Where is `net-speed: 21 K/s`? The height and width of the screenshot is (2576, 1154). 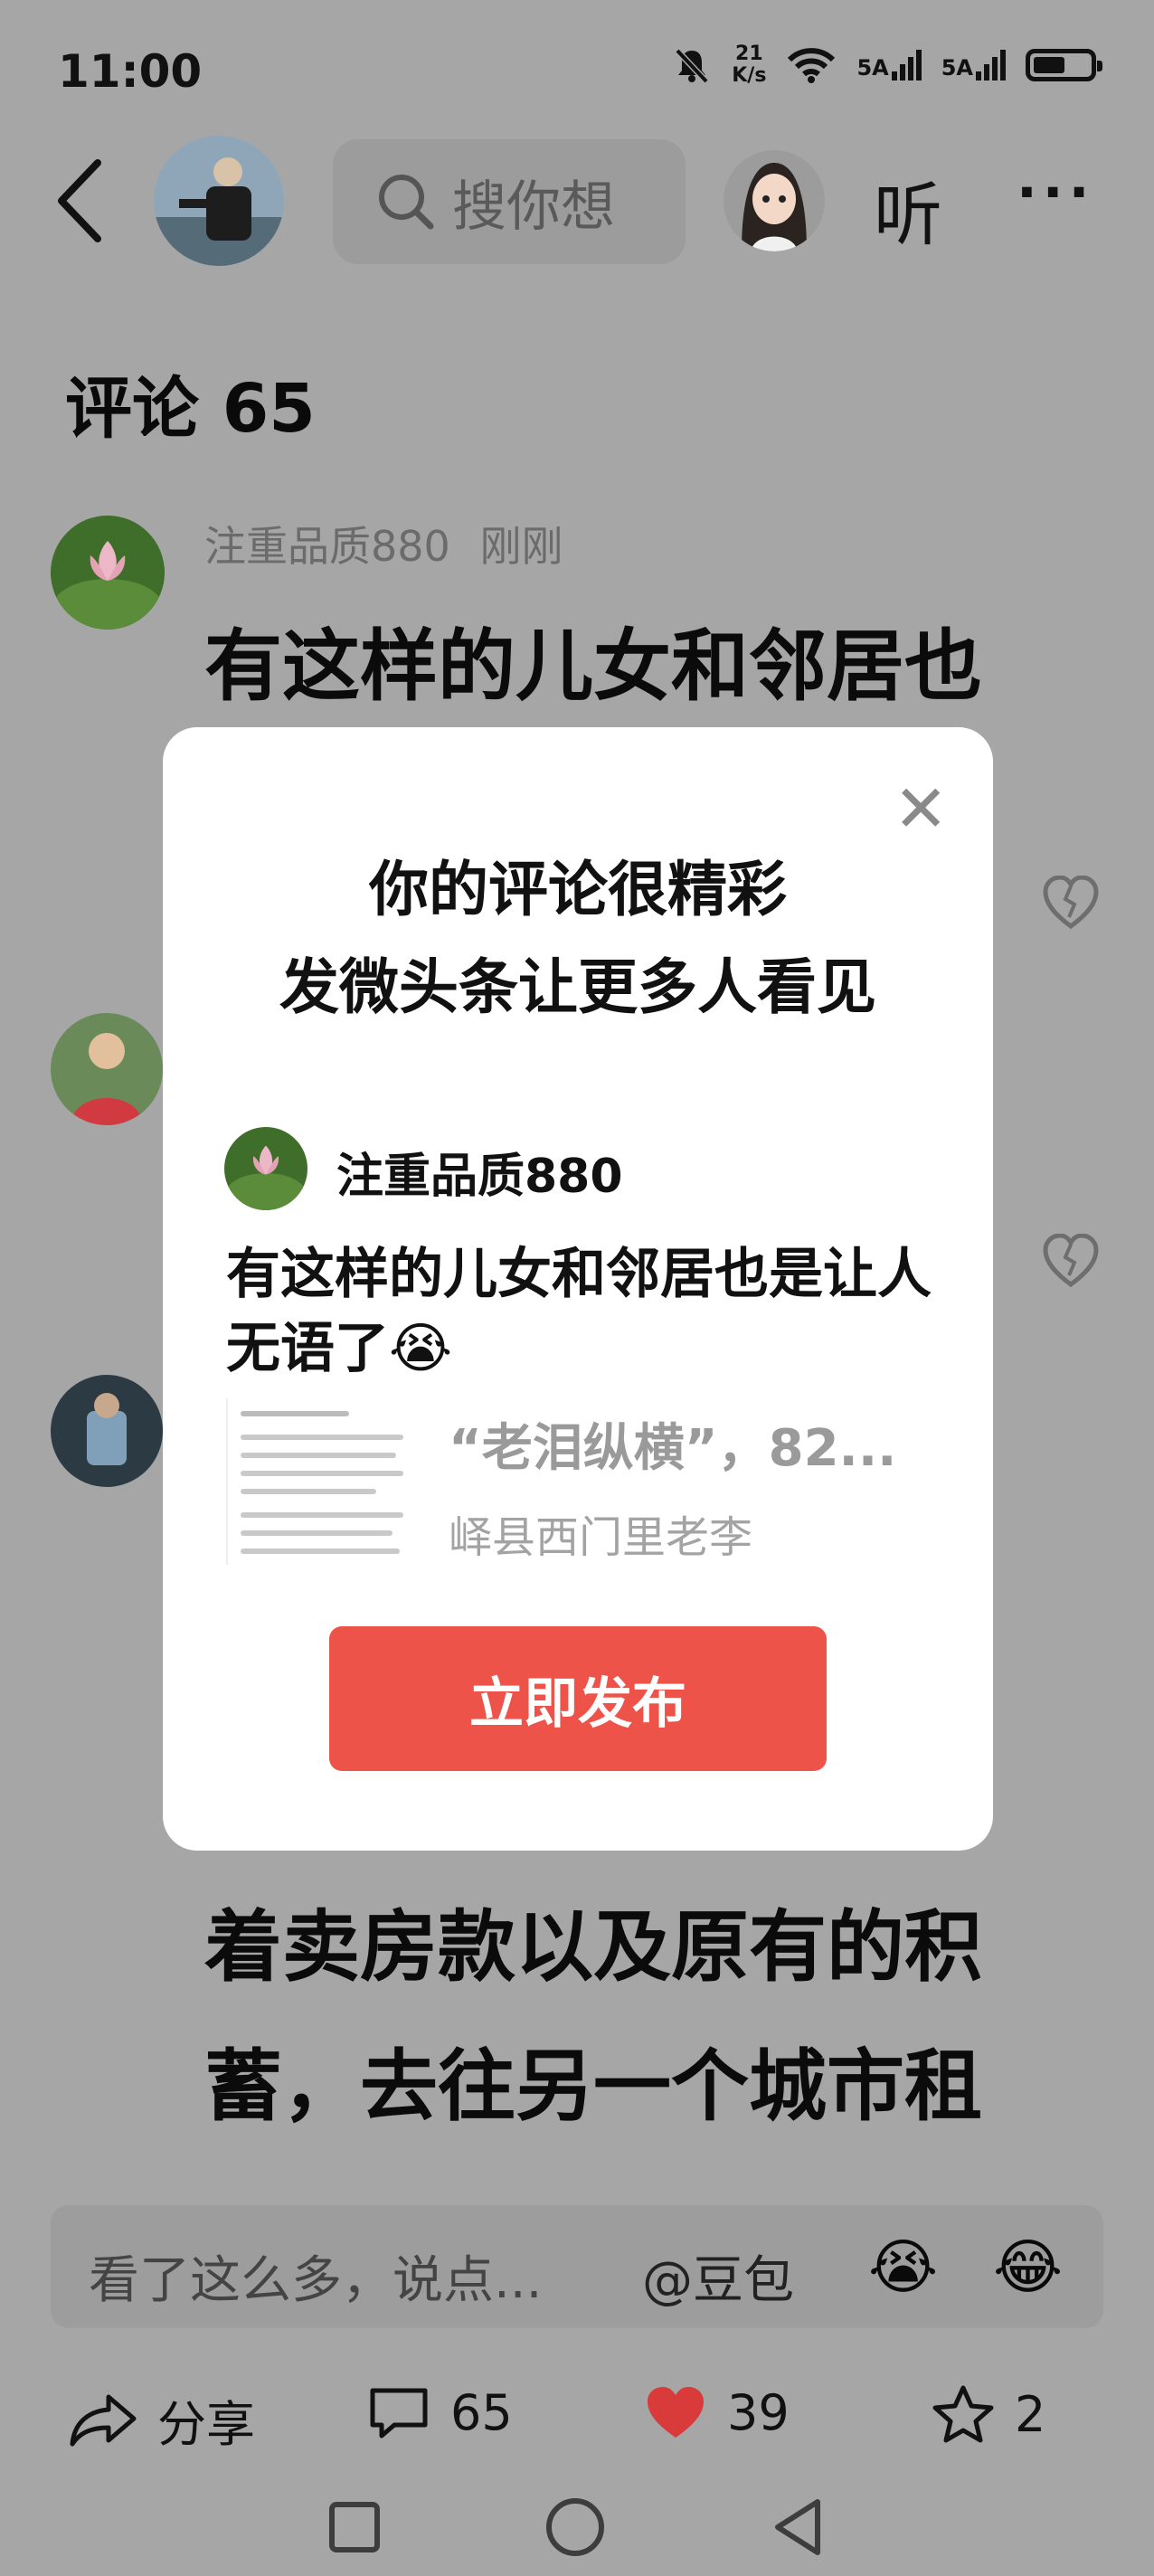
net-speed: 21 K/s is located at coordinates (749, 65).